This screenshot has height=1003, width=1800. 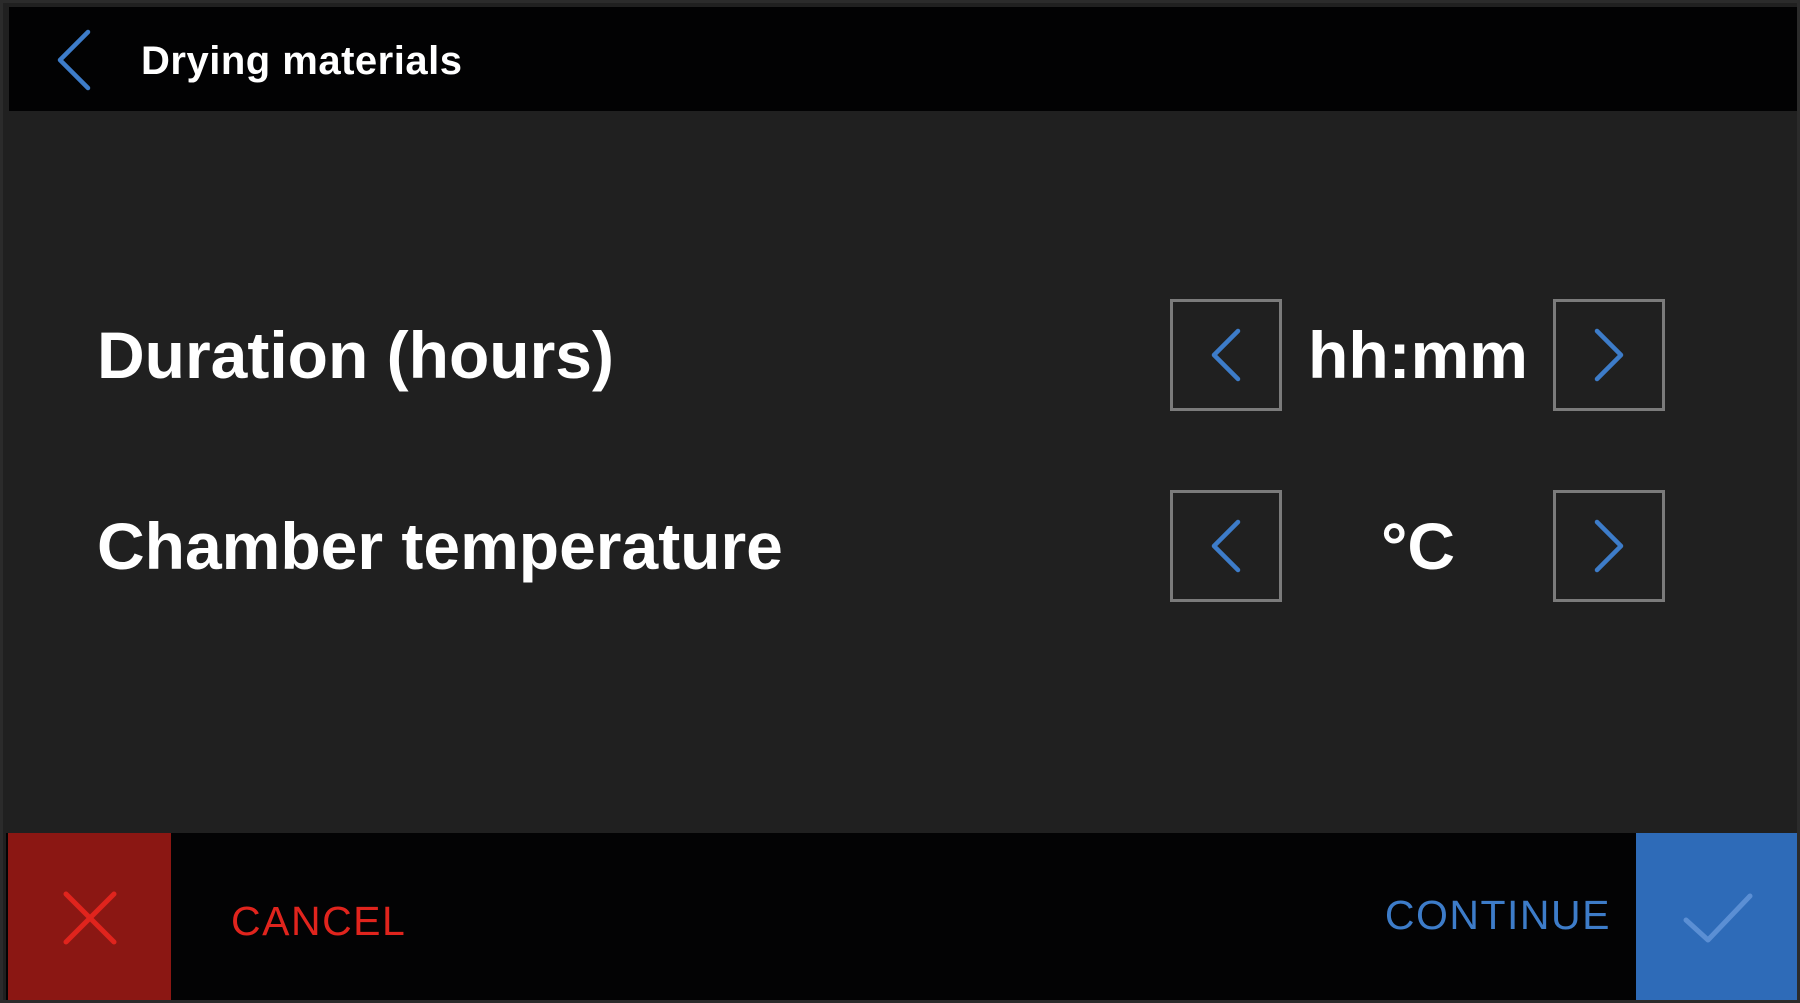 I want to click on duration-increase-button, so click(x=1609, y=355).